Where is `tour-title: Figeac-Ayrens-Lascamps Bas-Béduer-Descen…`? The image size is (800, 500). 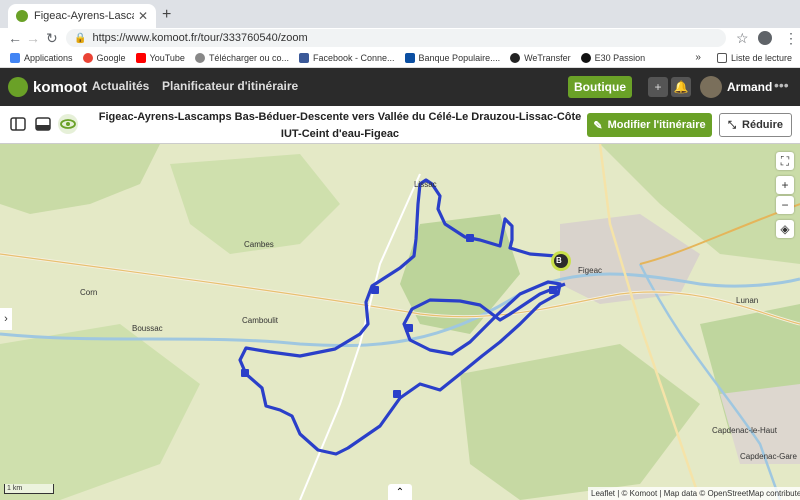
tour-title: Figeac-Ayrens-Lascamps Bas-Béduer-Descen… is located at coordinates (340, 126).